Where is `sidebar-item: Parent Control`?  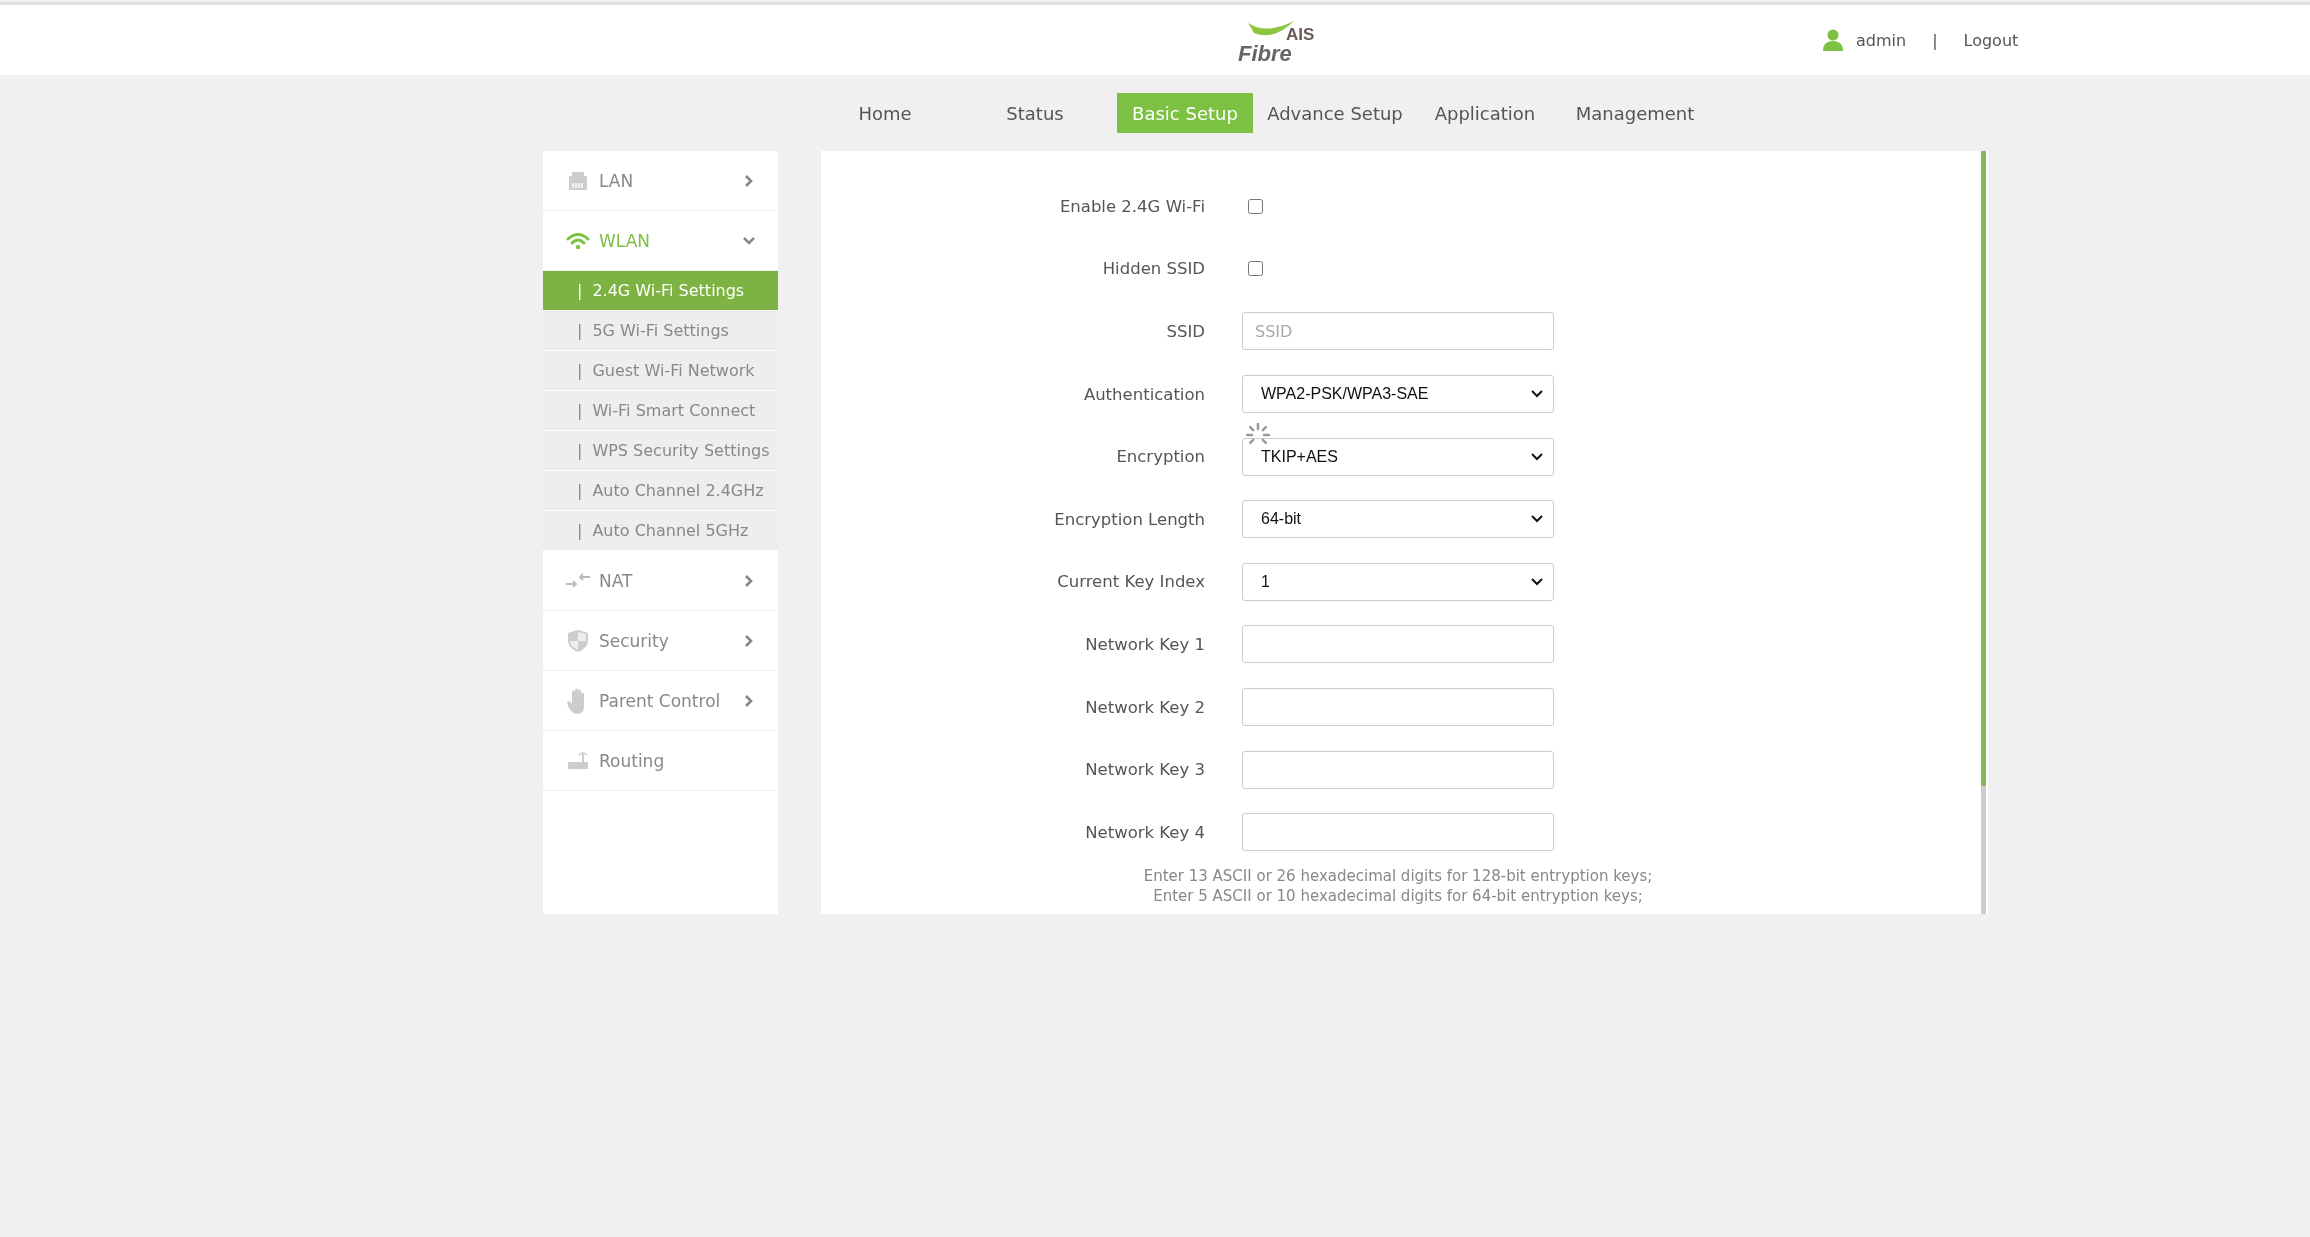 sidebar-item: Parent Control is located at coordinates (660, 701).